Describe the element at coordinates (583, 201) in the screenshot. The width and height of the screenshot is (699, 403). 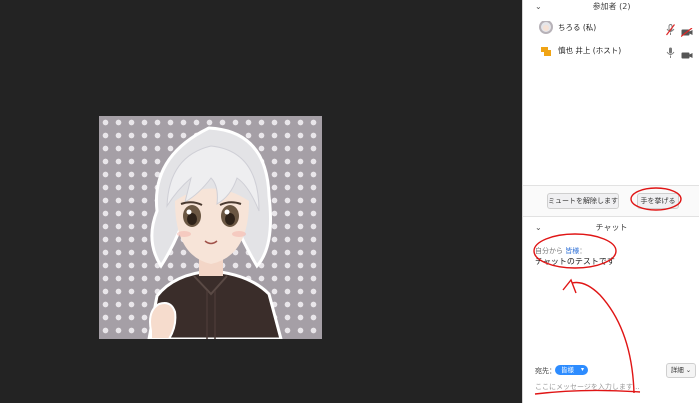
I see `unmute-button: ミュートを解除します` at that location.